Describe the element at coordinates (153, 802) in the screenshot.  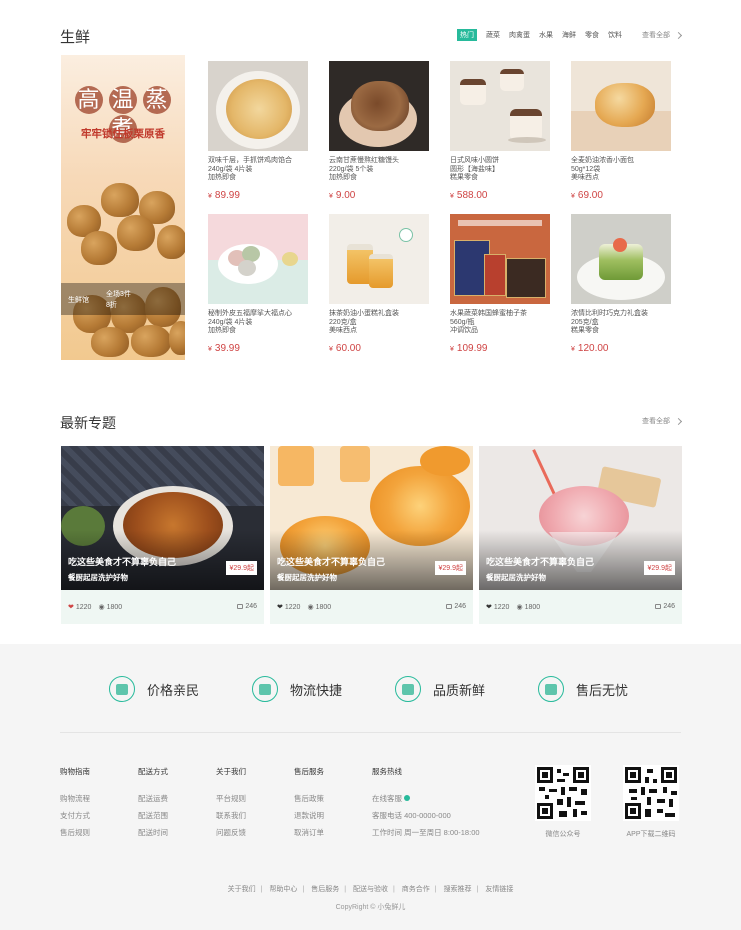
I see `footer-link: 配送运费` at that location.